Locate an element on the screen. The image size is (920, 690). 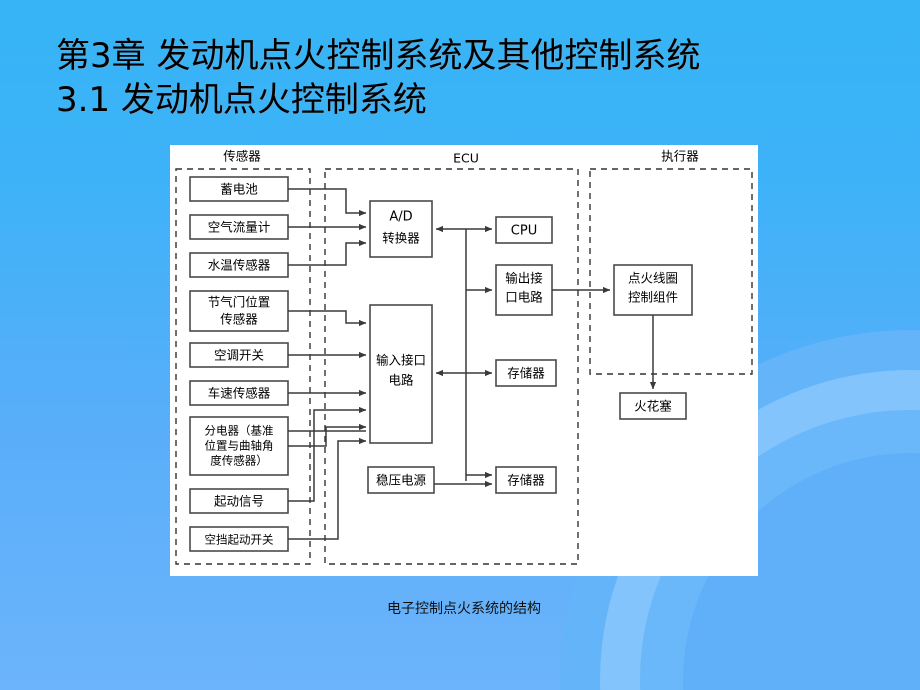
box-distributor-label-line3: 度传感器） is located at coordinates (239, 461).